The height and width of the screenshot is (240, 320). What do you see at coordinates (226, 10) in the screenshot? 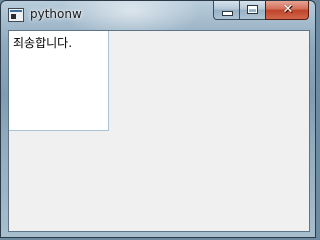
I see `minimize-button` at bounding box center [226, 10].